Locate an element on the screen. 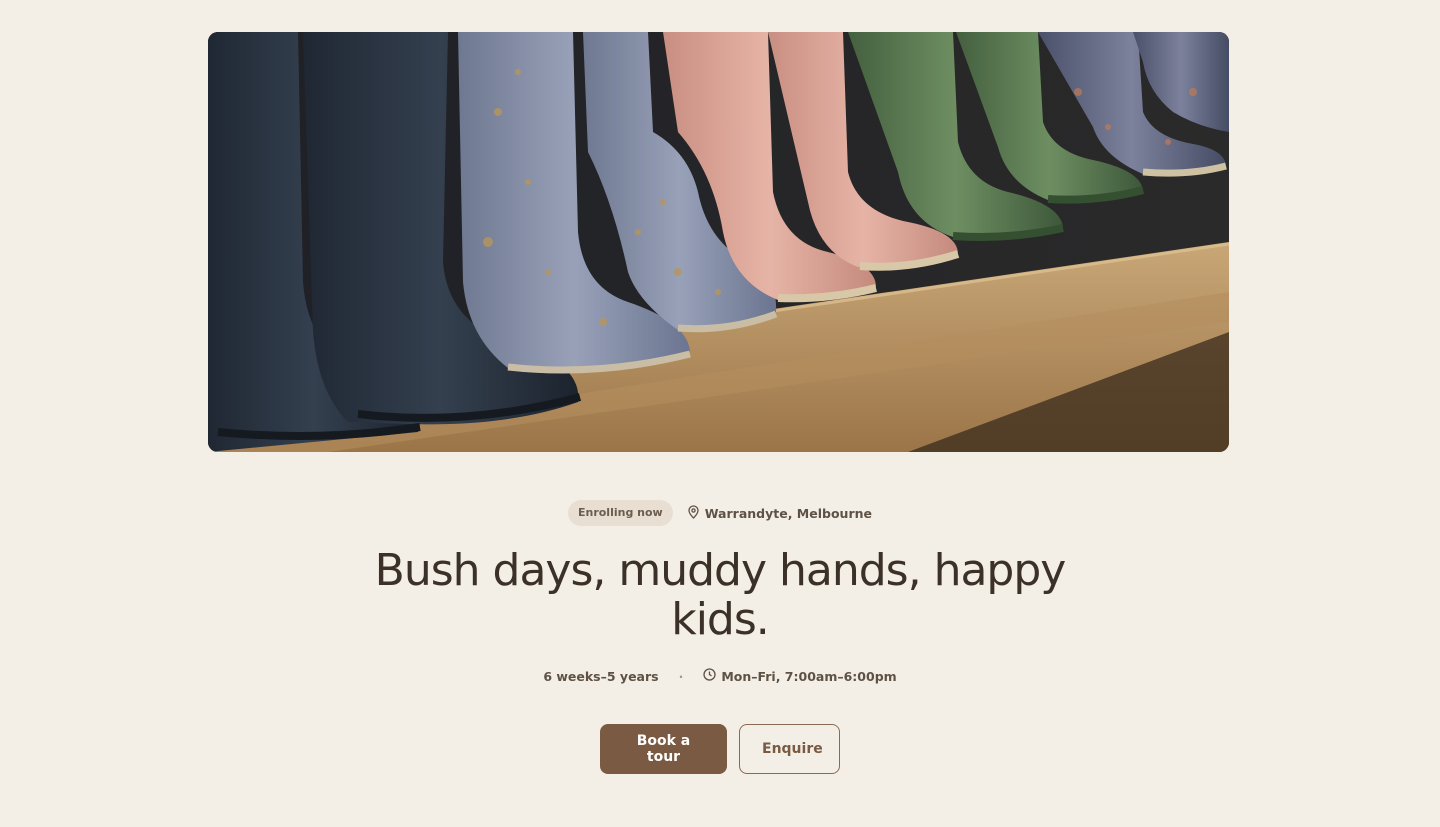 This screenshot has width=1440, height=827. location: Warrandyte, Melbourne is located at coordinates (779, 513).